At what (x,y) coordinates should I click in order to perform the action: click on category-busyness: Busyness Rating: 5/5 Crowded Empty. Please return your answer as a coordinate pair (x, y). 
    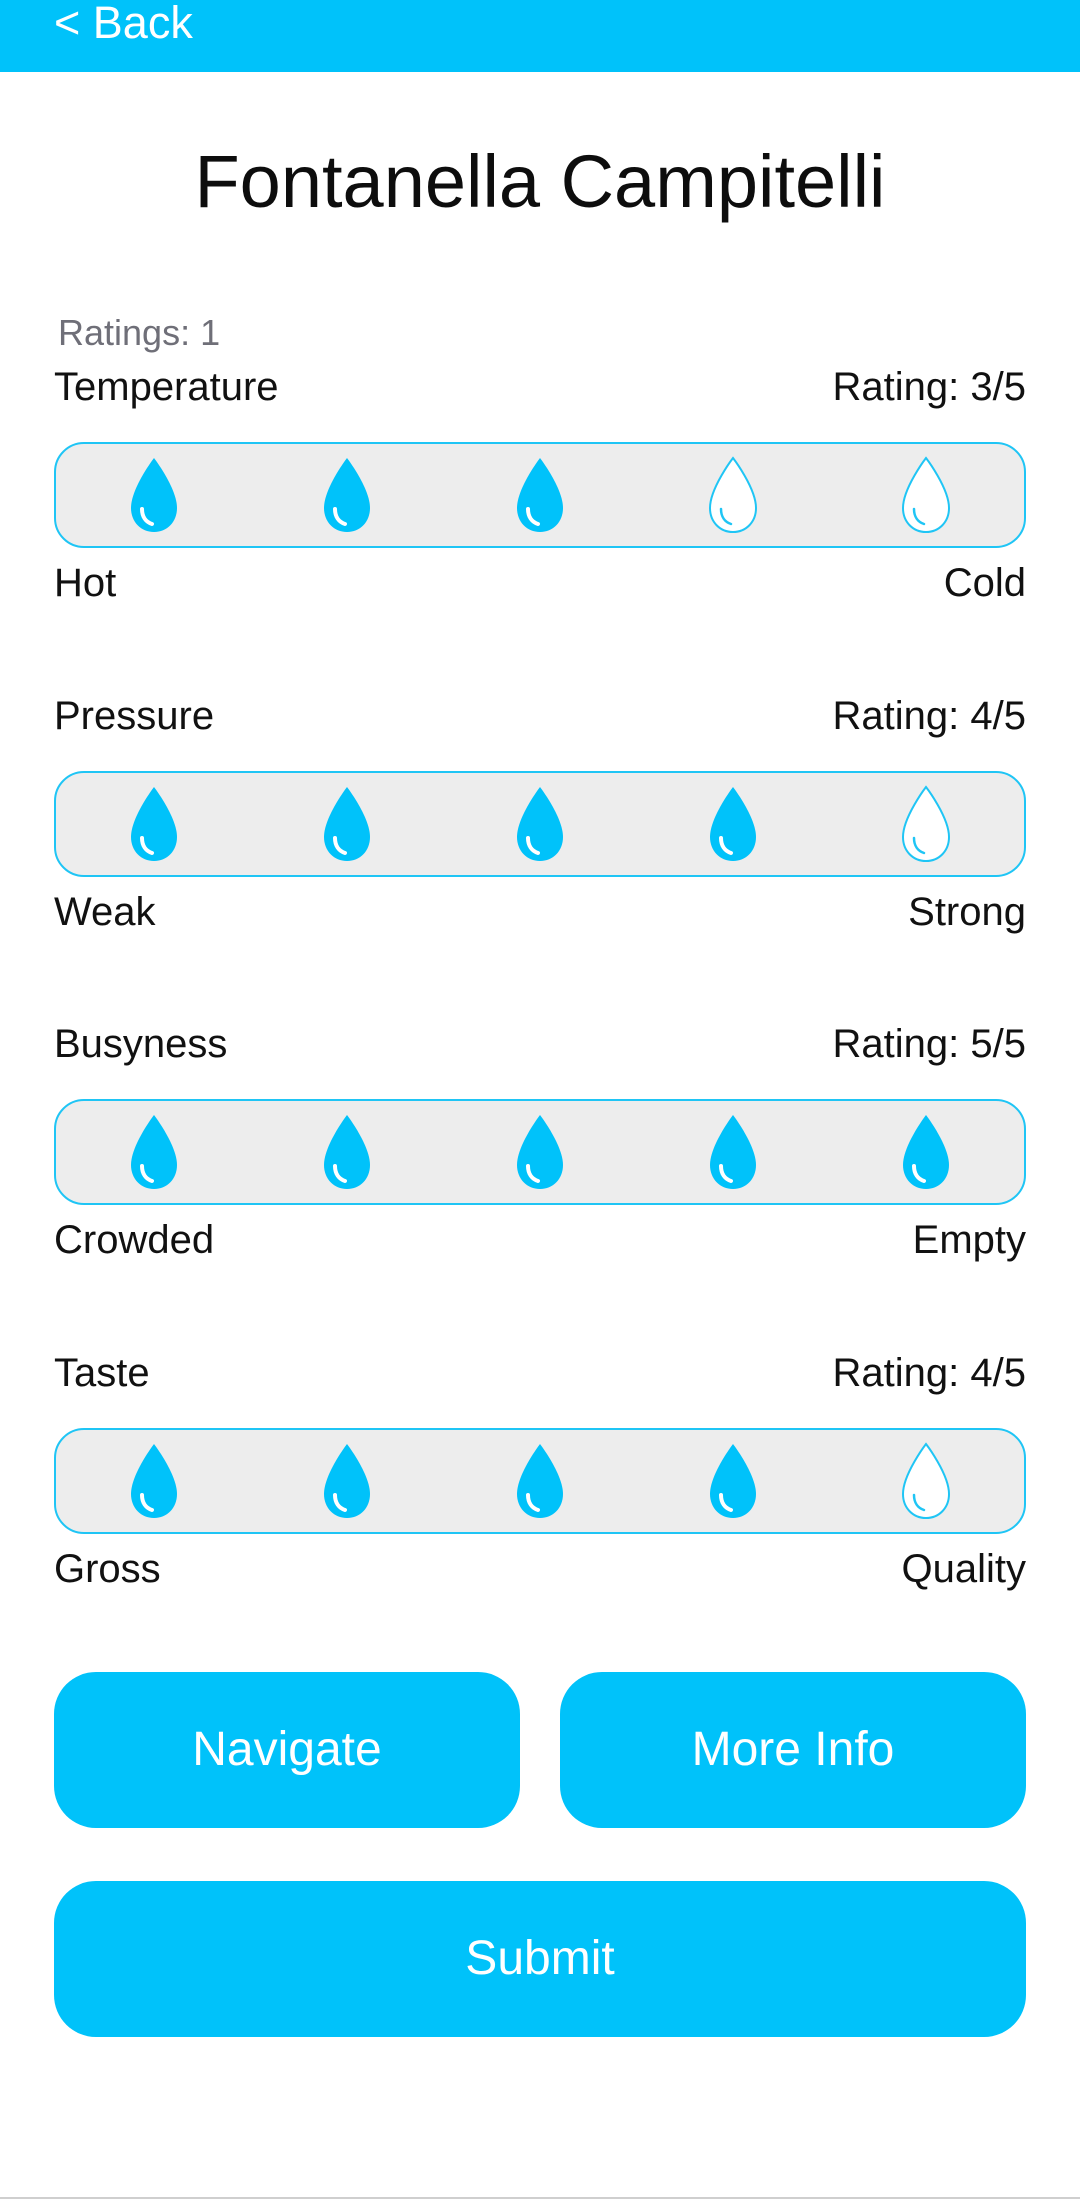
    Looking at the image, I should click on (540, 1140).